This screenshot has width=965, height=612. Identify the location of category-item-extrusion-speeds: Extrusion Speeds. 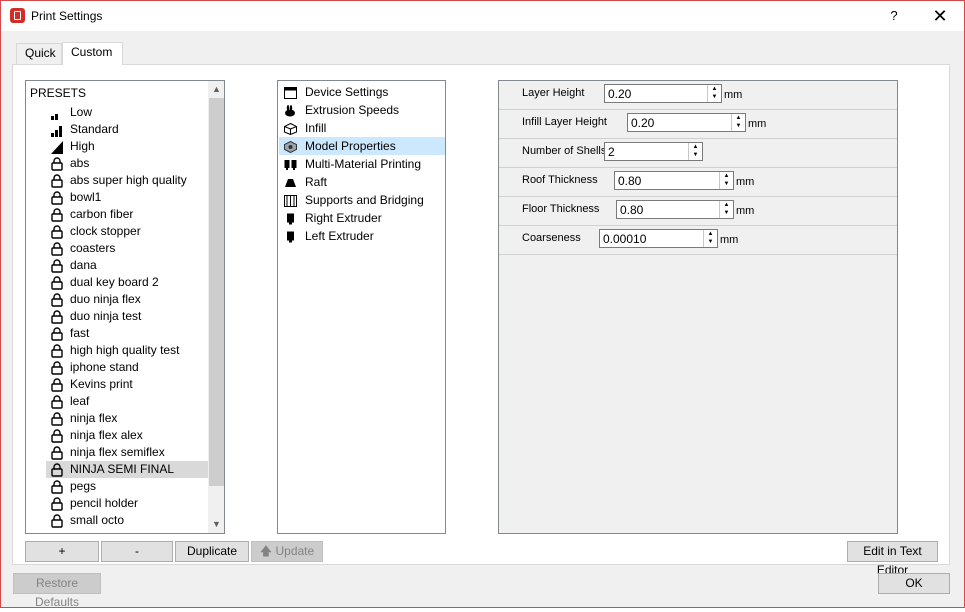
(362, 110).